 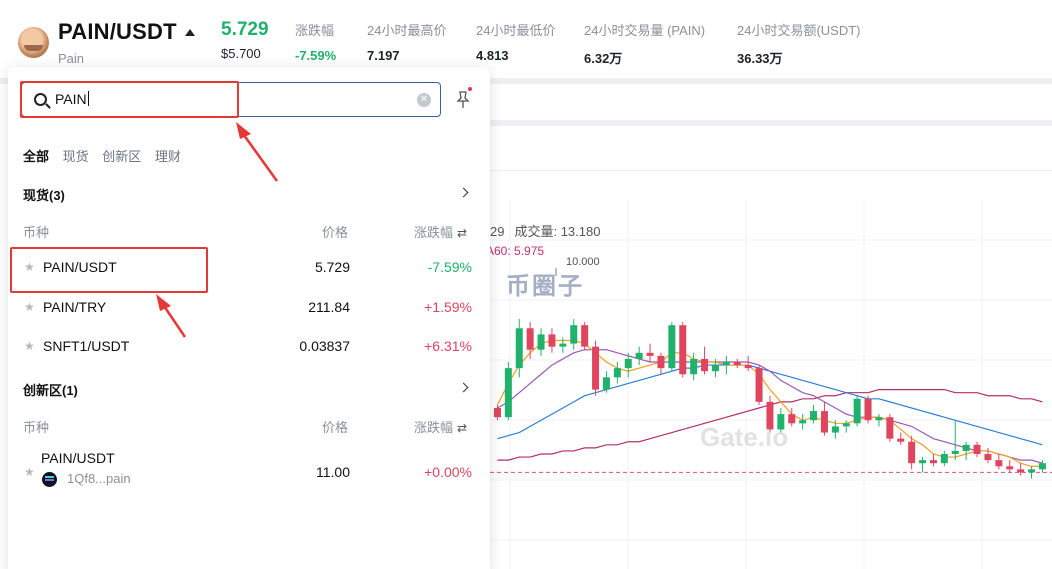 What do you see at coordinates (86, 346) in the screenshot?
I see `row-pair: SNFT1/USDT` at bounding box center [86, 346].